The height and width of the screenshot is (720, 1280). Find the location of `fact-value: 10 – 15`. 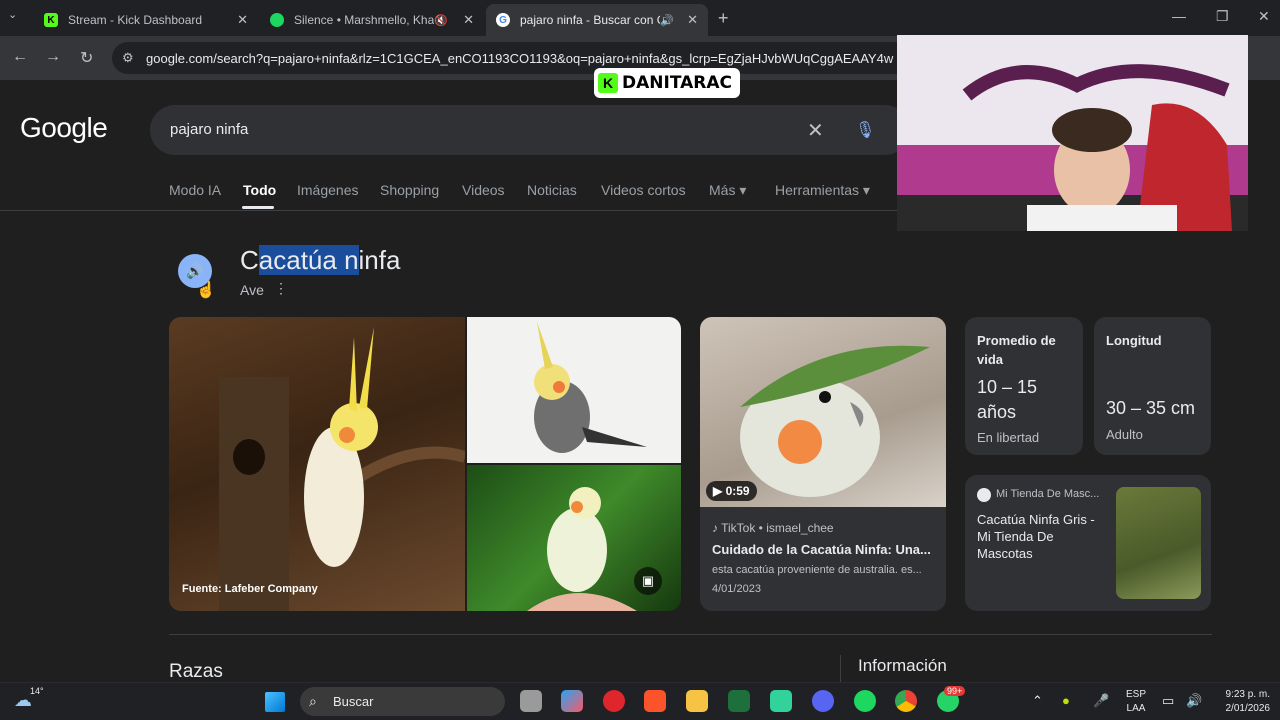

fact-value: 10 – 15 is located at coordinates (1007, 387).